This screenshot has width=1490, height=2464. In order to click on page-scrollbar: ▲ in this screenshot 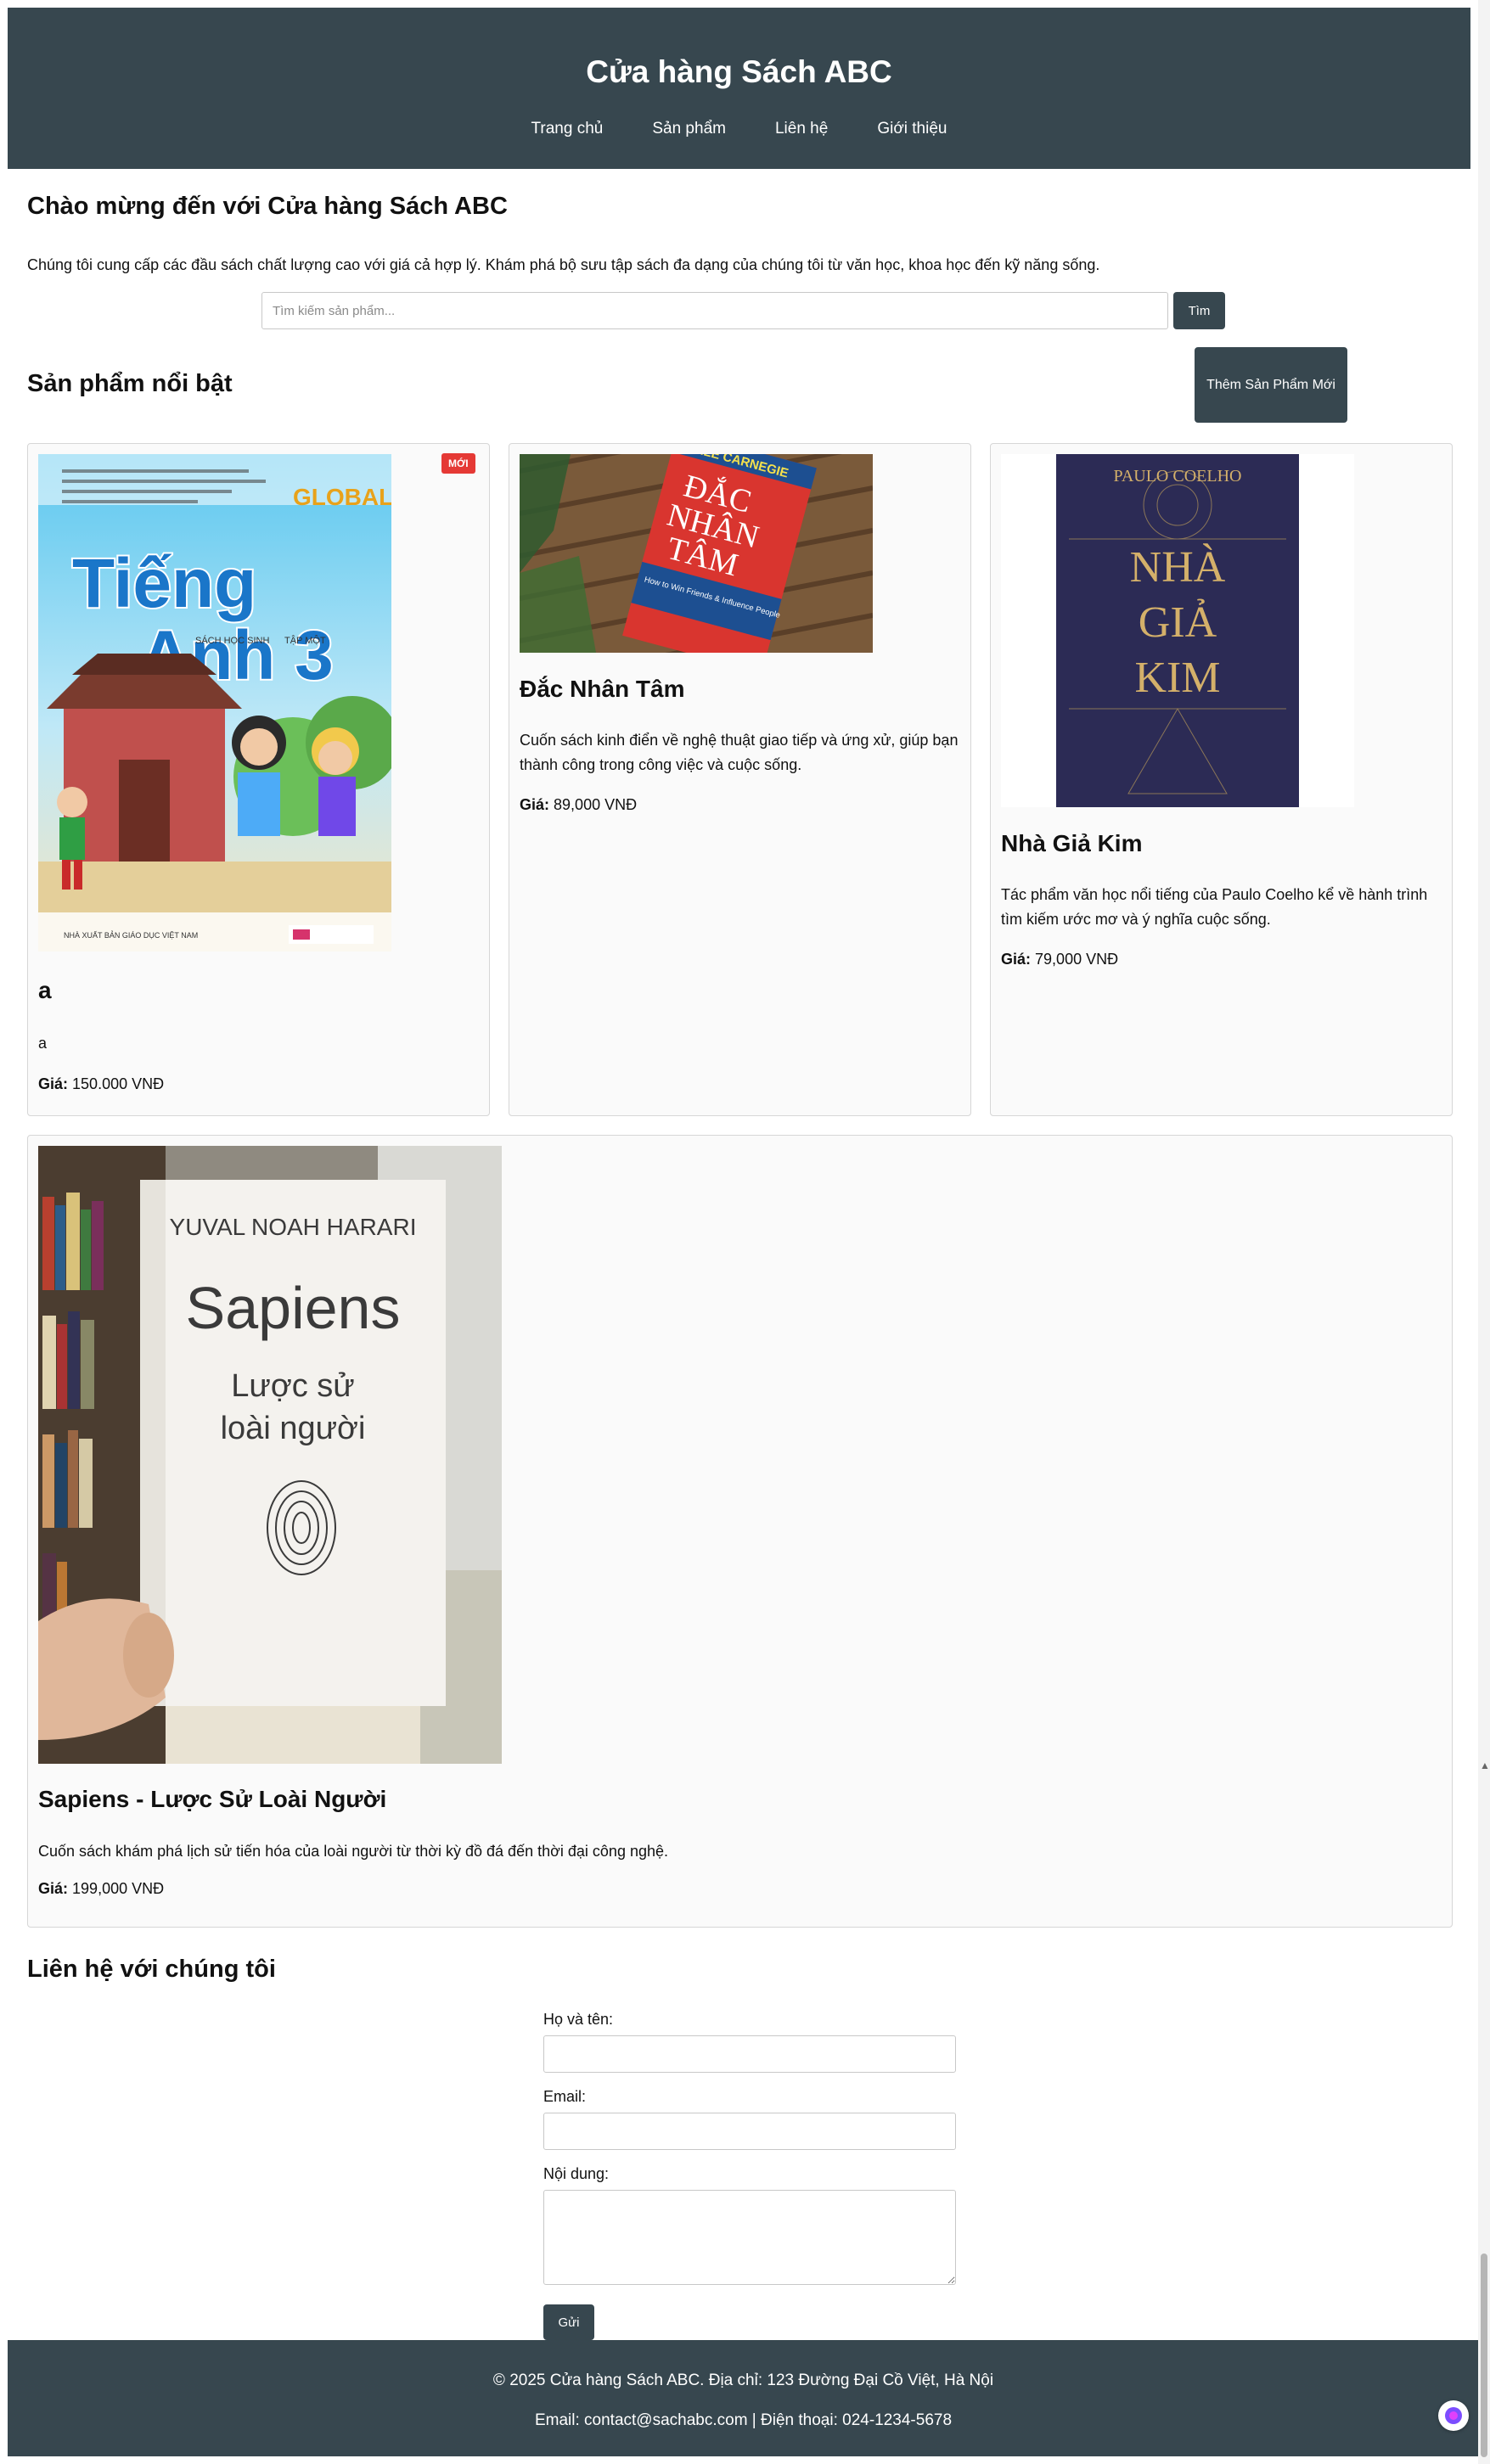, I will do `click(1484, 1232)`.